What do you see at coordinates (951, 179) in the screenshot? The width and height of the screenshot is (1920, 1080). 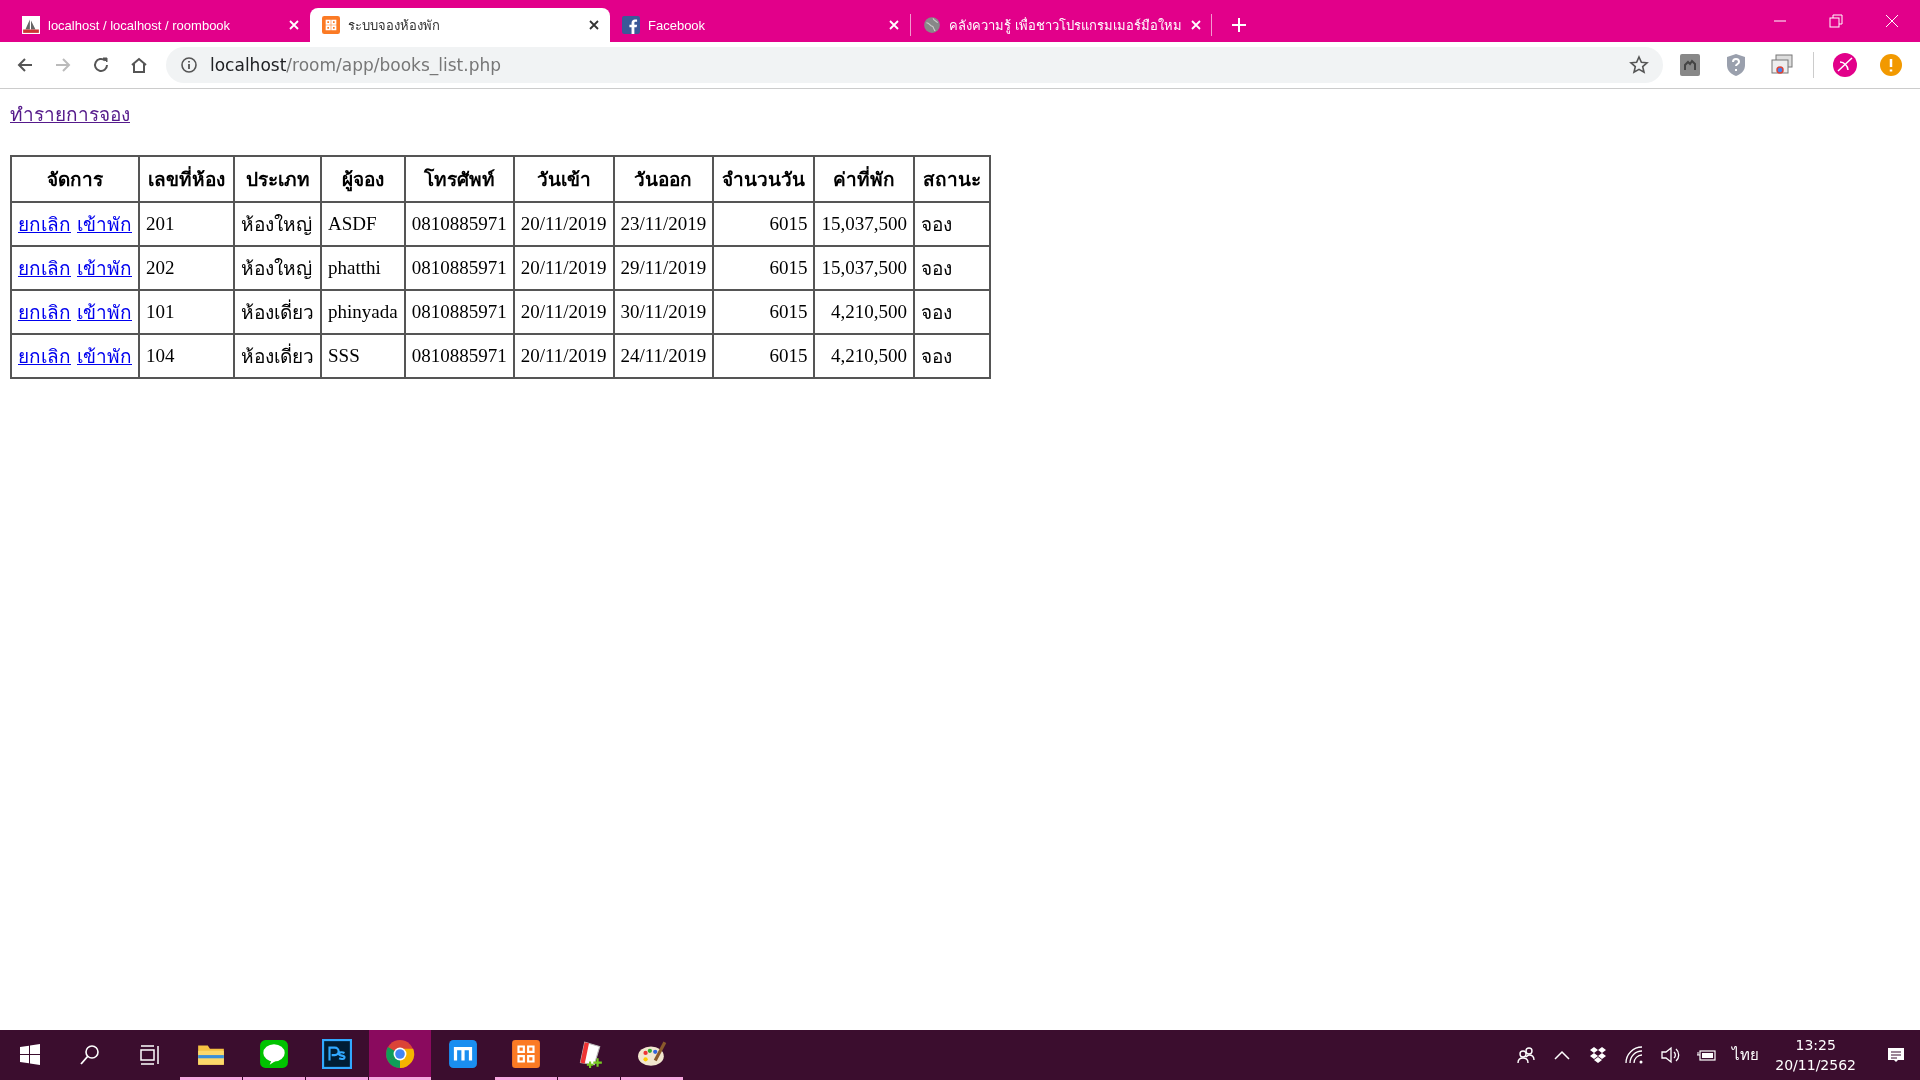 I see `column-header: สถานะ` at bounding box center [951, 179].